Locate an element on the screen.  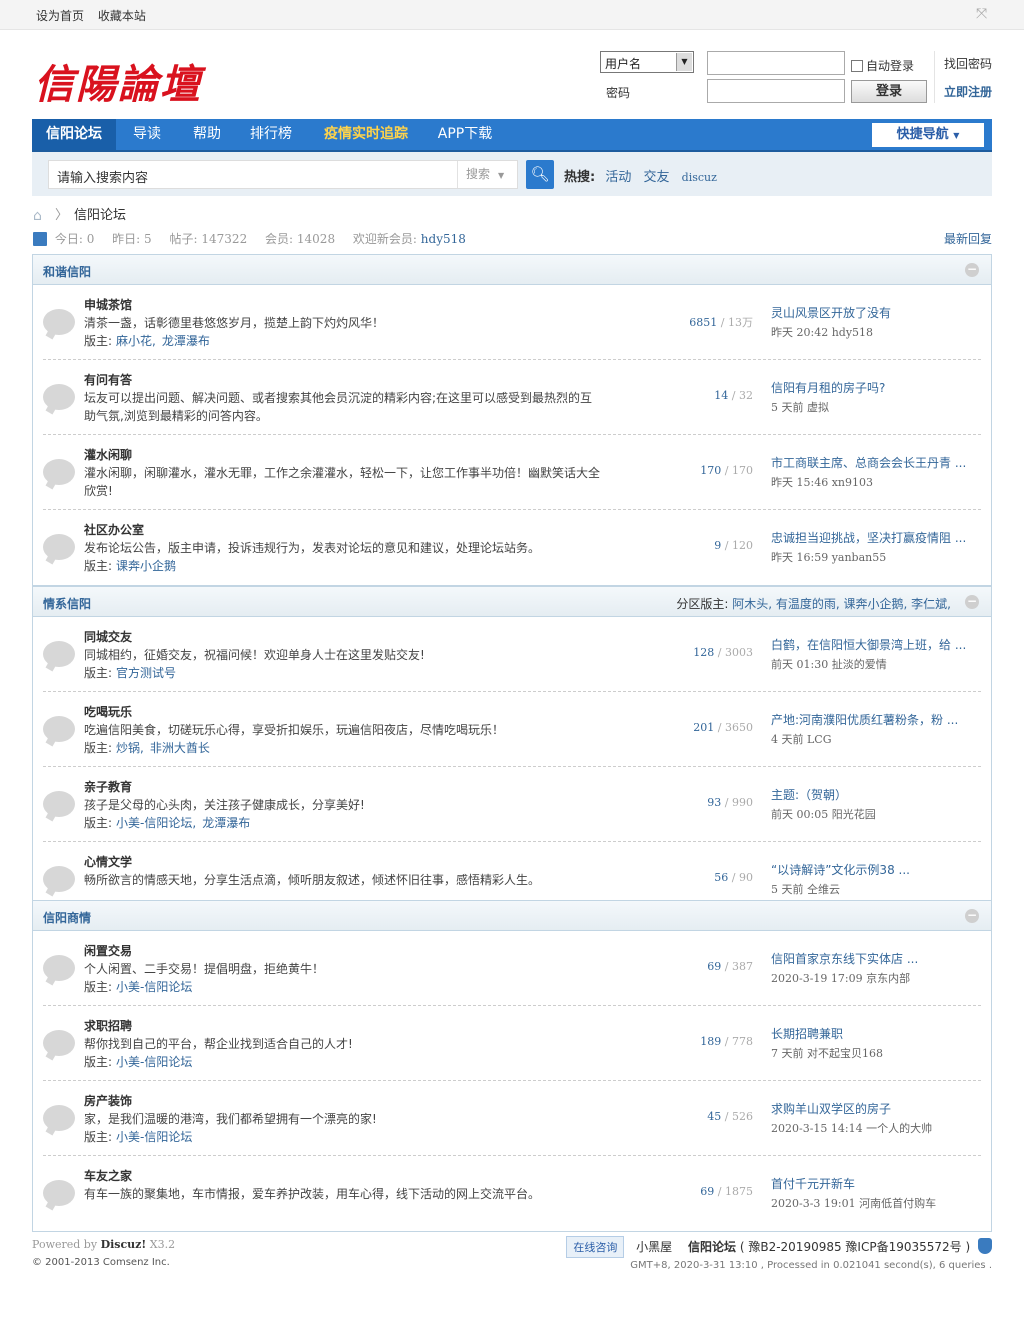
moderator-link: 课奔小企鹅 is located at coordinates (146, 566).